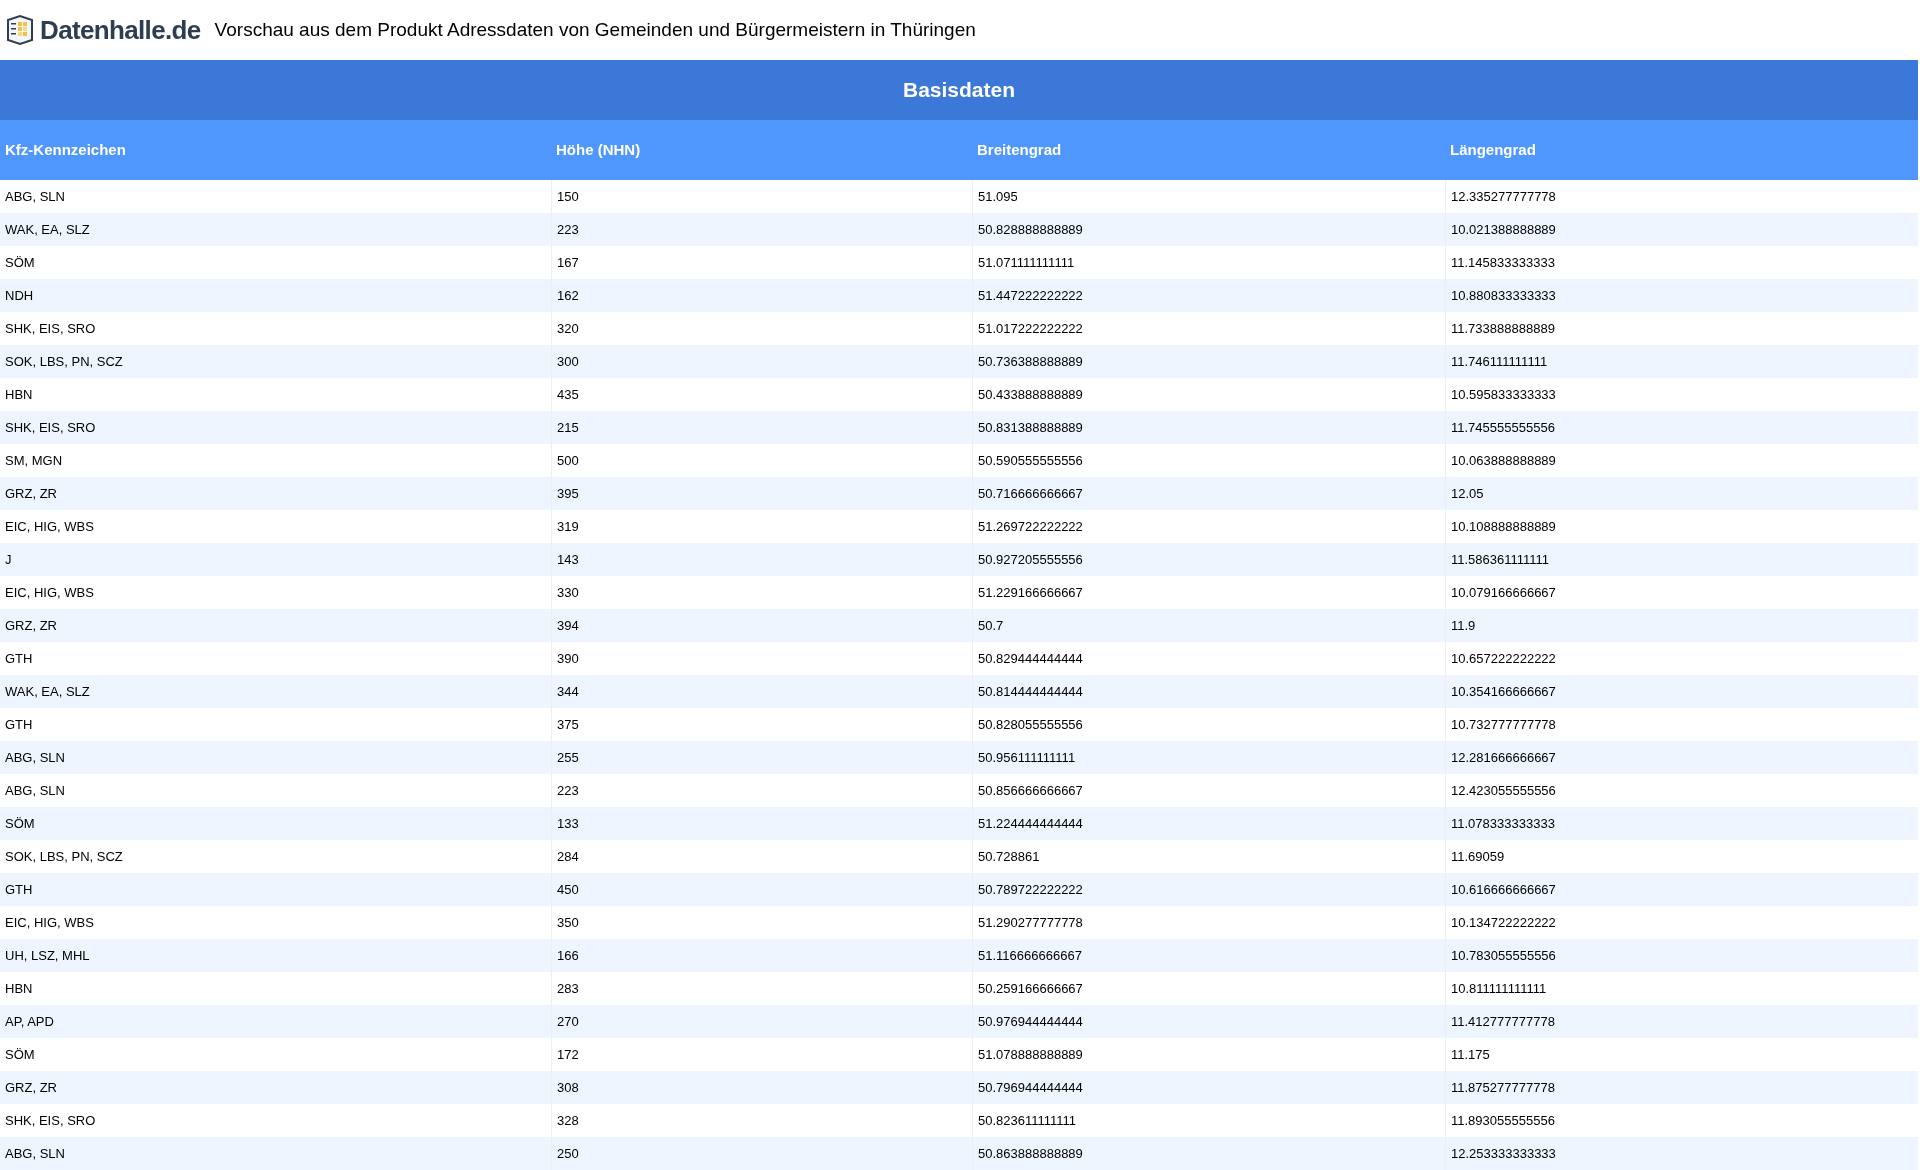  What do you see at coordinates (47, 955) in the screenshot?
I see `table-cell-text: UH, LSZ, MHL` at bounding box center [47, 955].